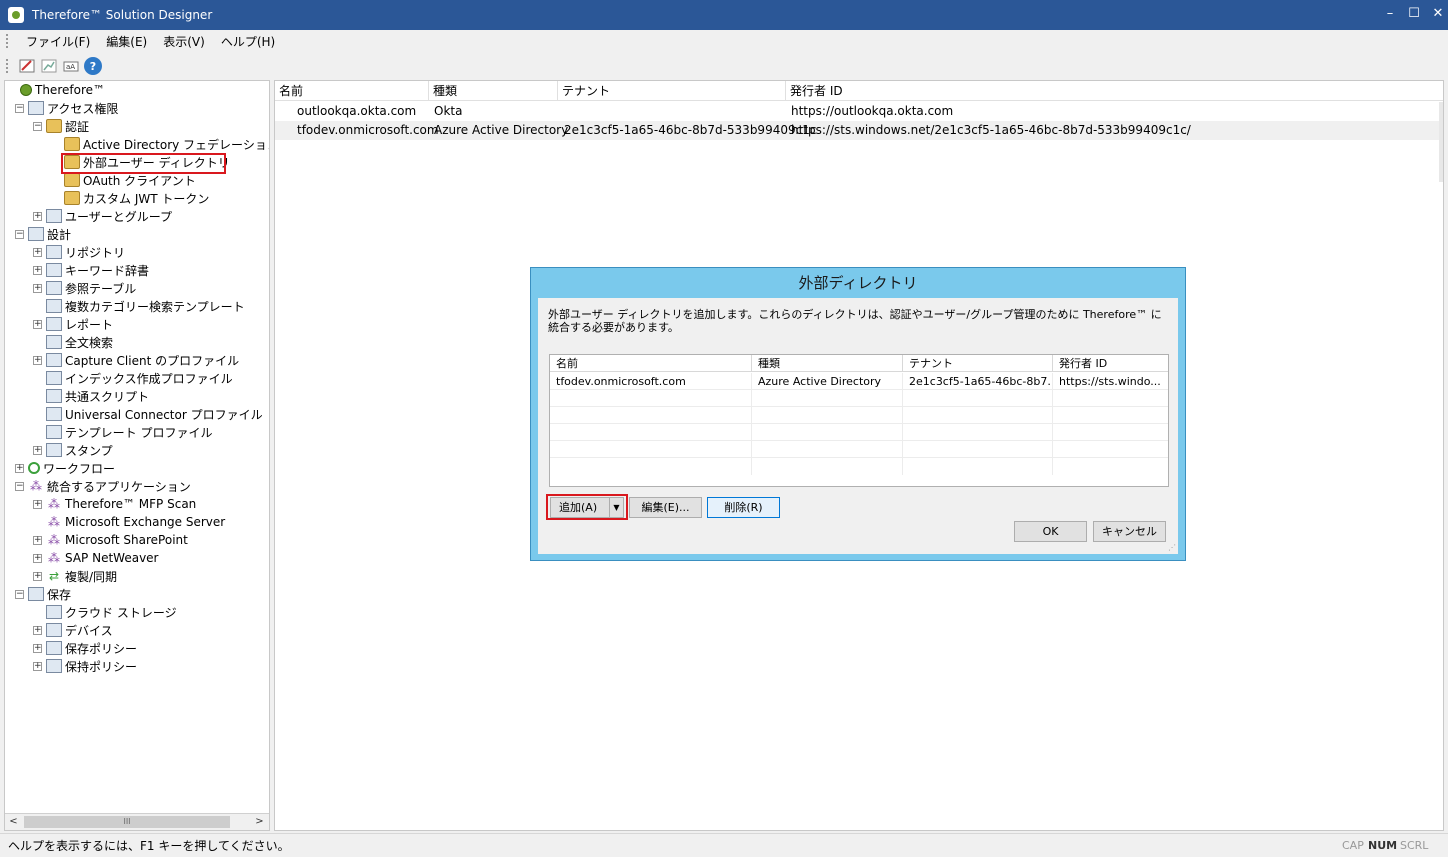 The height and width of the screenshot is (857, 1448). I want to click on column-name: 名前, so click(352, 91).